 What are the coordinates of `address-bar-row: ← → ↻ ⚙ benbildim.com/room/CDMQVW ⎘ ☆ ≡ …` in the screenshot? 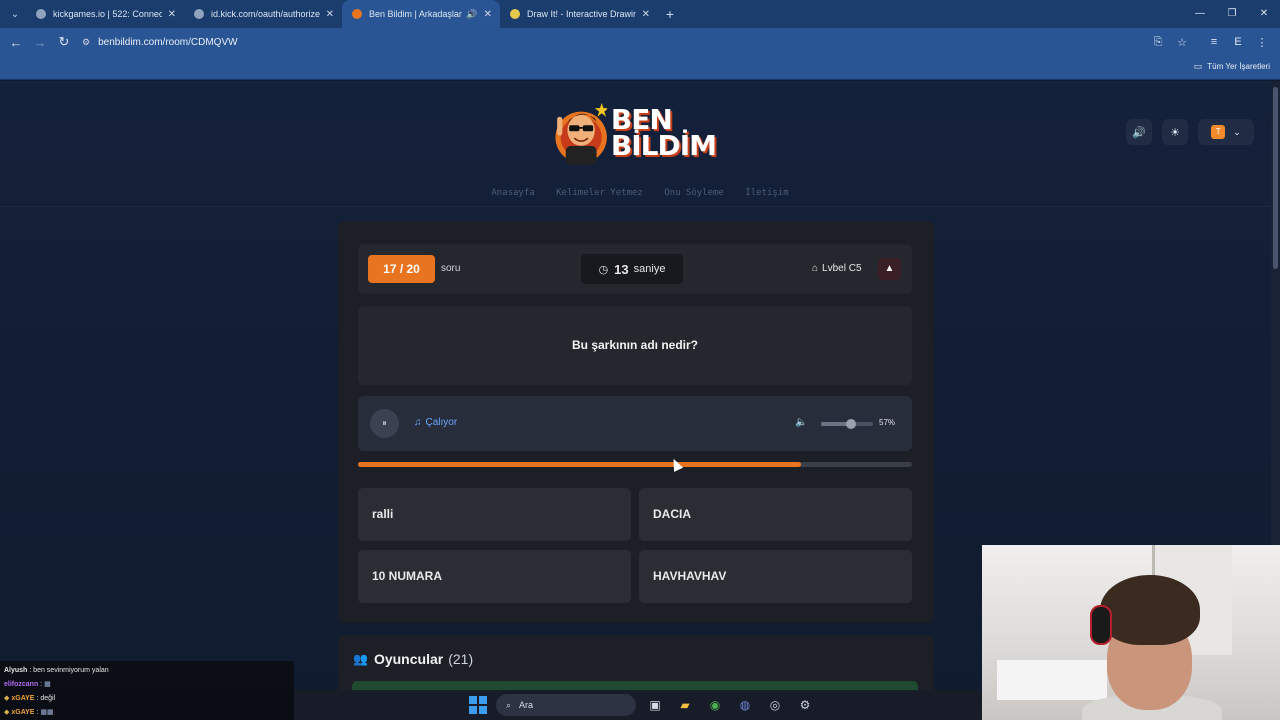 It's located at (640, 42).